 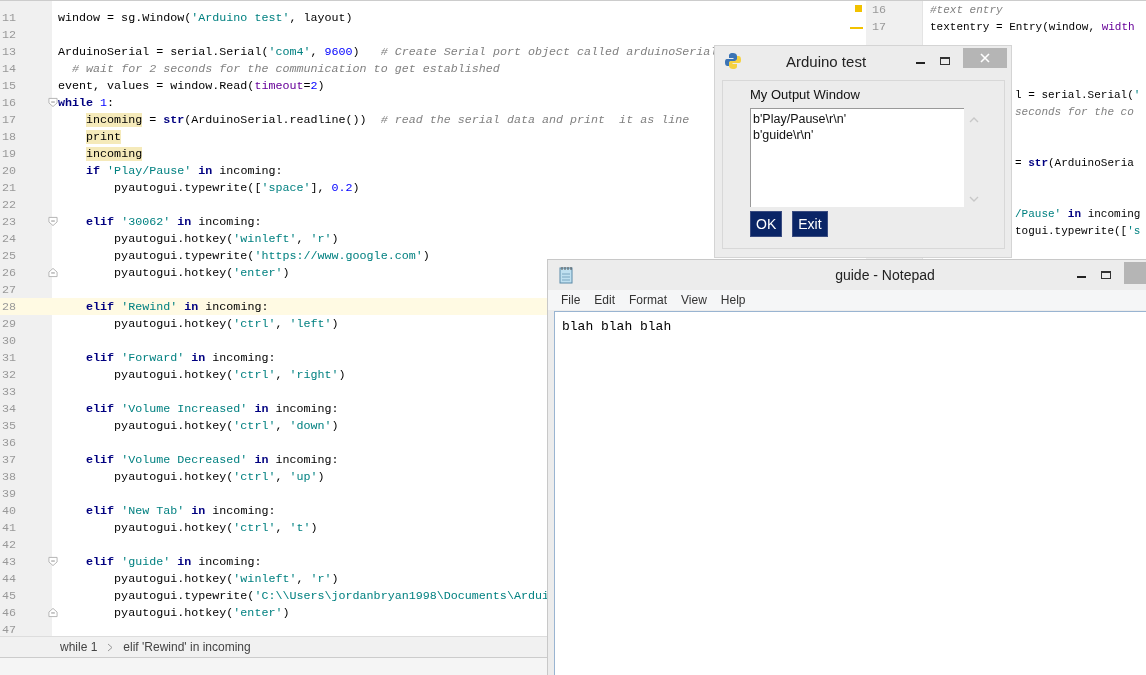 I want to click on line-number: 23, so click(x=9, y=221).